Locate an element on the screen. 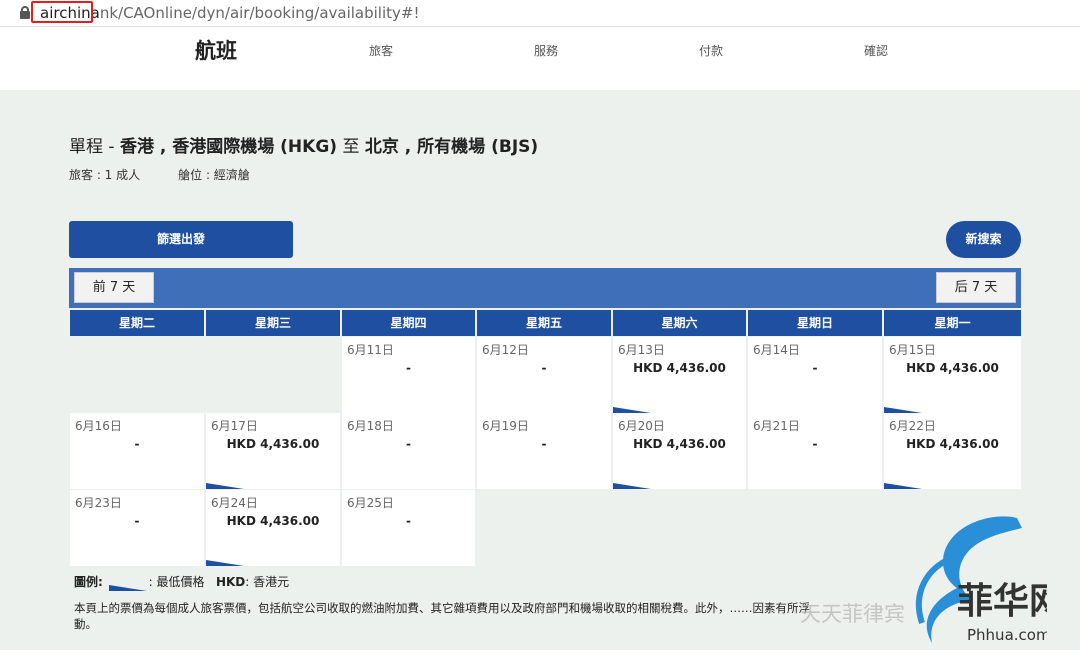 This screenshot has width=1080, height=650. calendar-cell: 6月18日 - is located at coordinates (408, 451).